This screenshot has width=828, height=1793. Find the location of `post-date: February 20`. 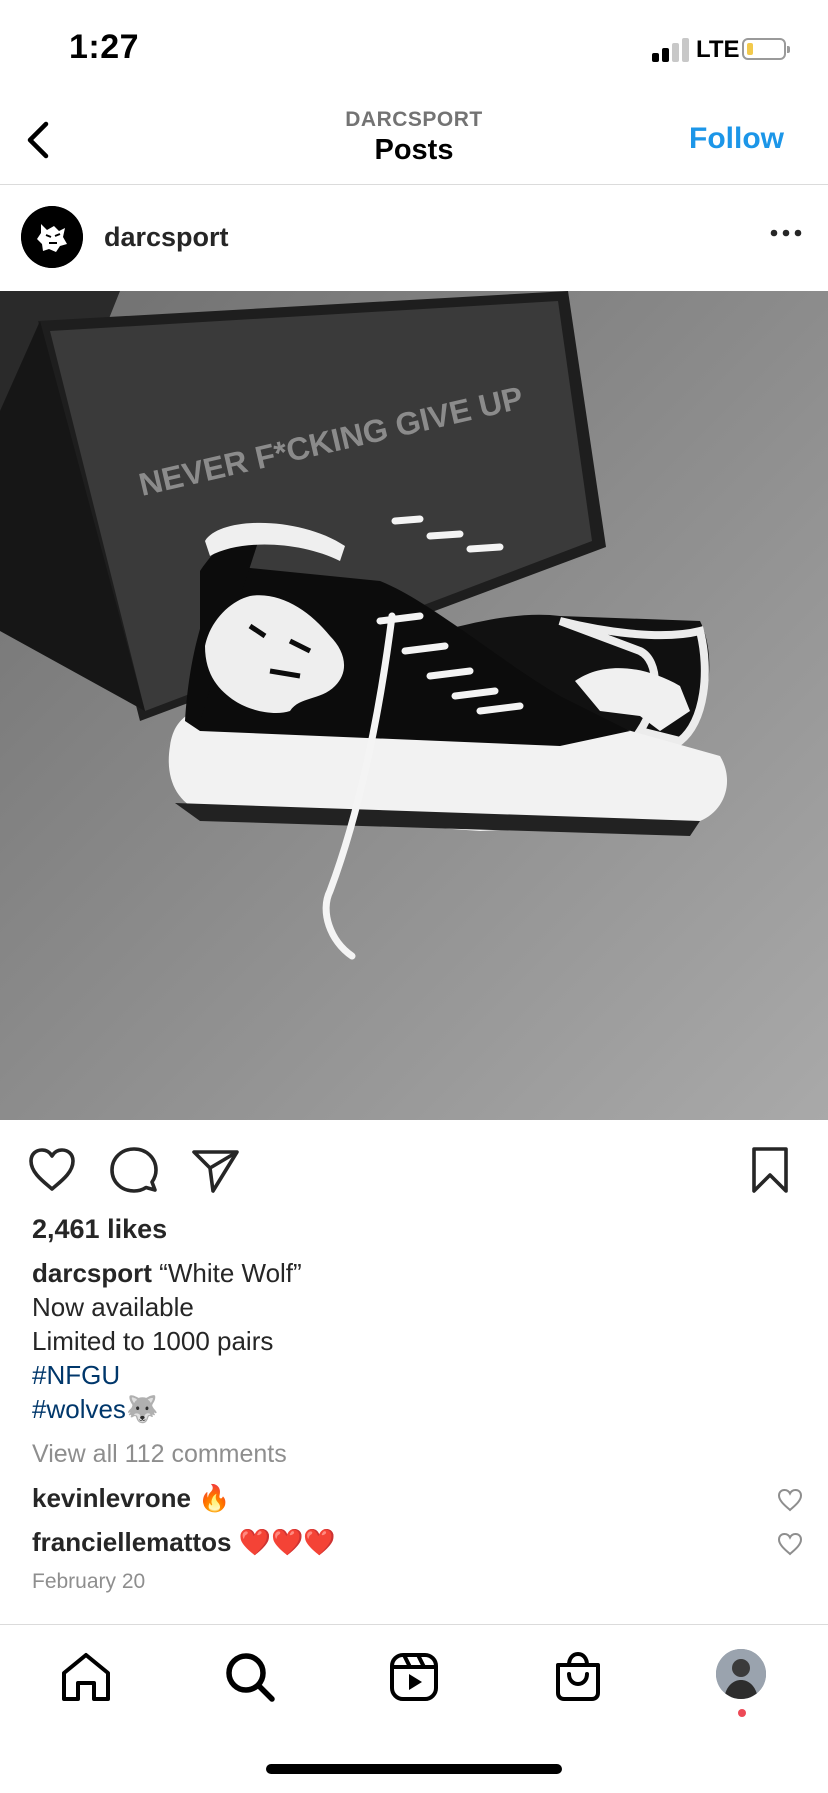

post-date: February 20 is located at coordinates (89, 1581).